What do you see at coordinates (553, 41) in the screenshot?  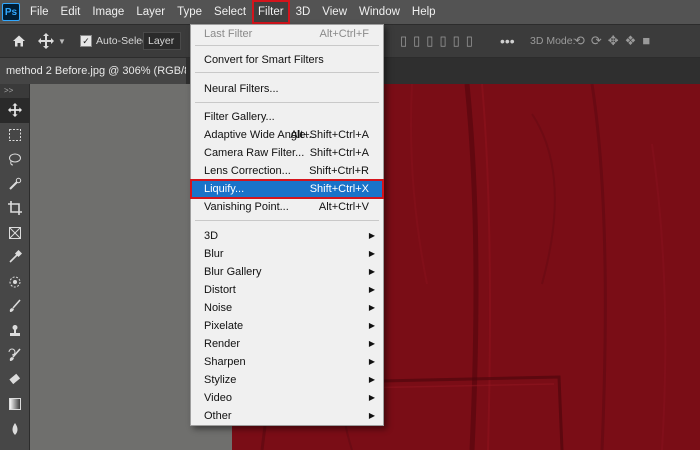 I see `3d-mode-label: 3D Mode:` at bounding box center [553, 41].